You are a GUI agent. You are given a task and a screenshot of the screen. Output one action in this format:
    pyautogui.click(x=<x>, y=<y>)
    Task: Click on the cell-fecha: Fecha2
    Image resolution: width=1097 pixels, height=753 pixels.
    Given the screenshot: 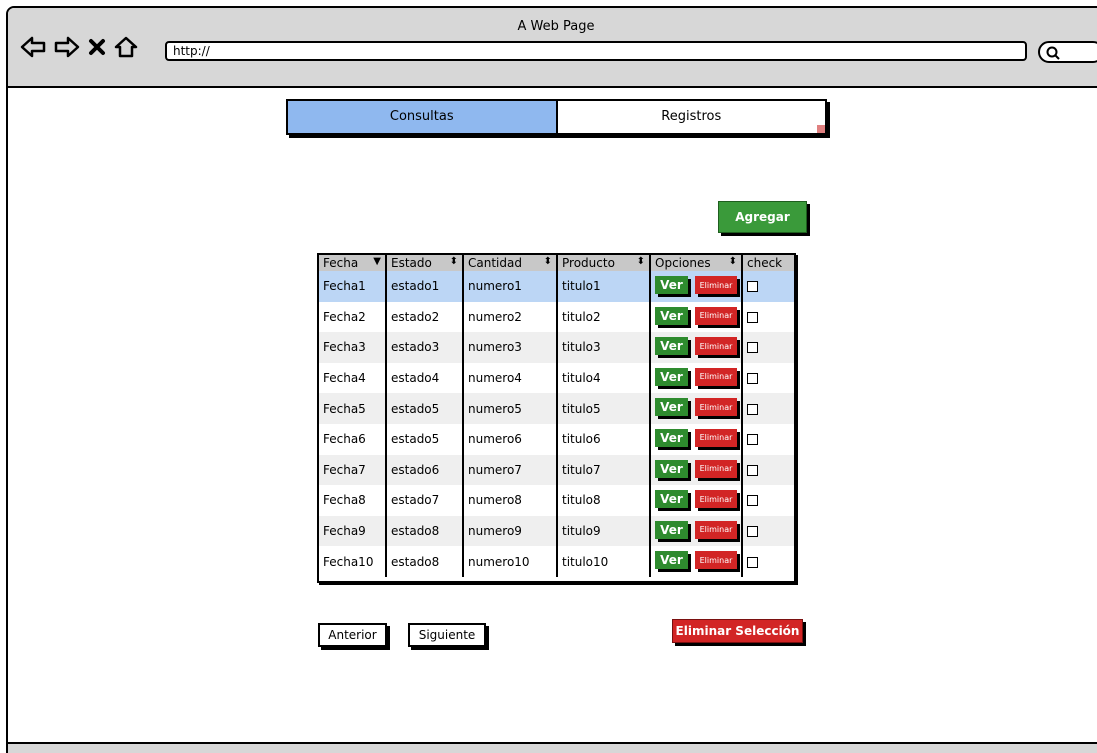 What is the action you would take?
    pyautogui.click(x=353, y=317)
    